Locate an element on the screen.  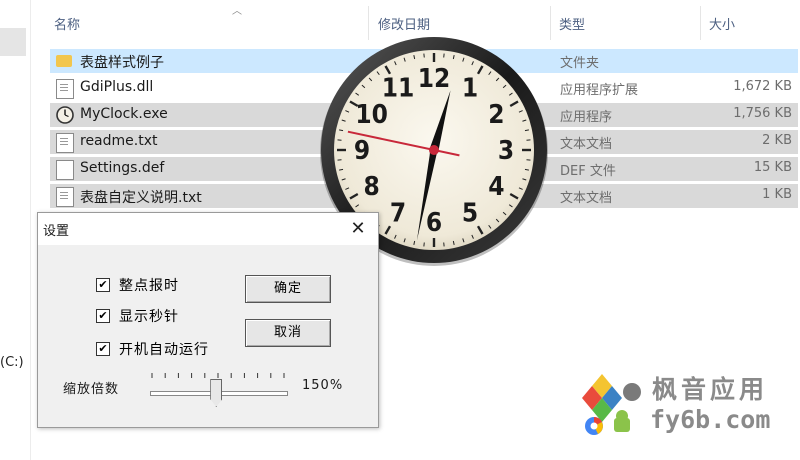
nav-selected-item is located at coordinates (13, 42).